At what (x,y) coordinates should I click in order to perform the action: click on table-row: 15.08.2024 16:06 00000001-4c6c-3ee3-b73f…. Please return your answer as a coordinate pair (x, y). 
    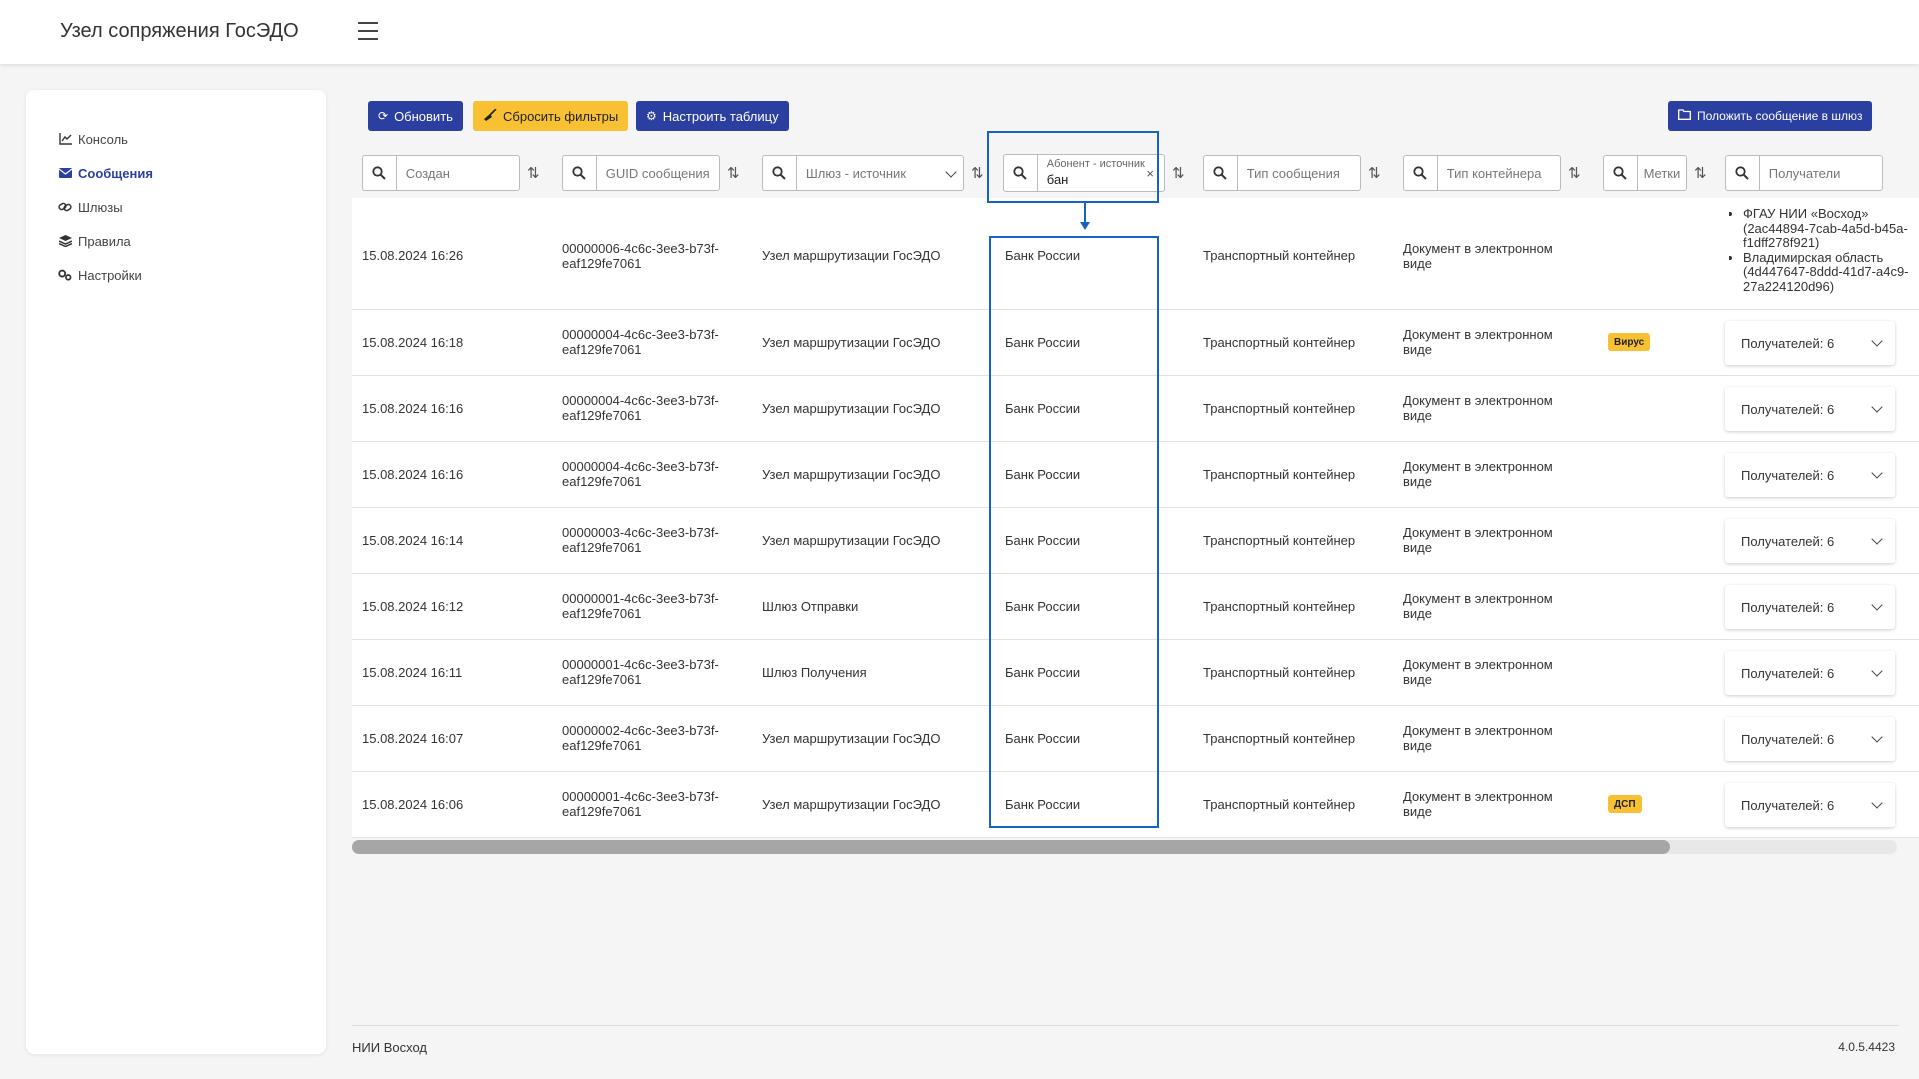
    Looking at the image, I should click on (1135, 805).